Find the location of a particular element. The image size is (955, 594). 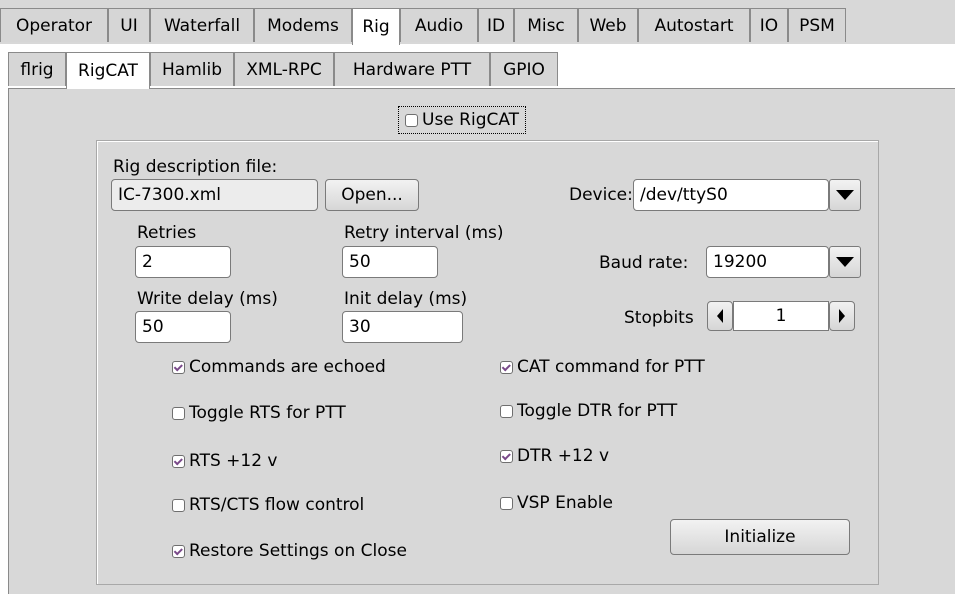

tab-label: flrig is located at coordinates (37, 69).